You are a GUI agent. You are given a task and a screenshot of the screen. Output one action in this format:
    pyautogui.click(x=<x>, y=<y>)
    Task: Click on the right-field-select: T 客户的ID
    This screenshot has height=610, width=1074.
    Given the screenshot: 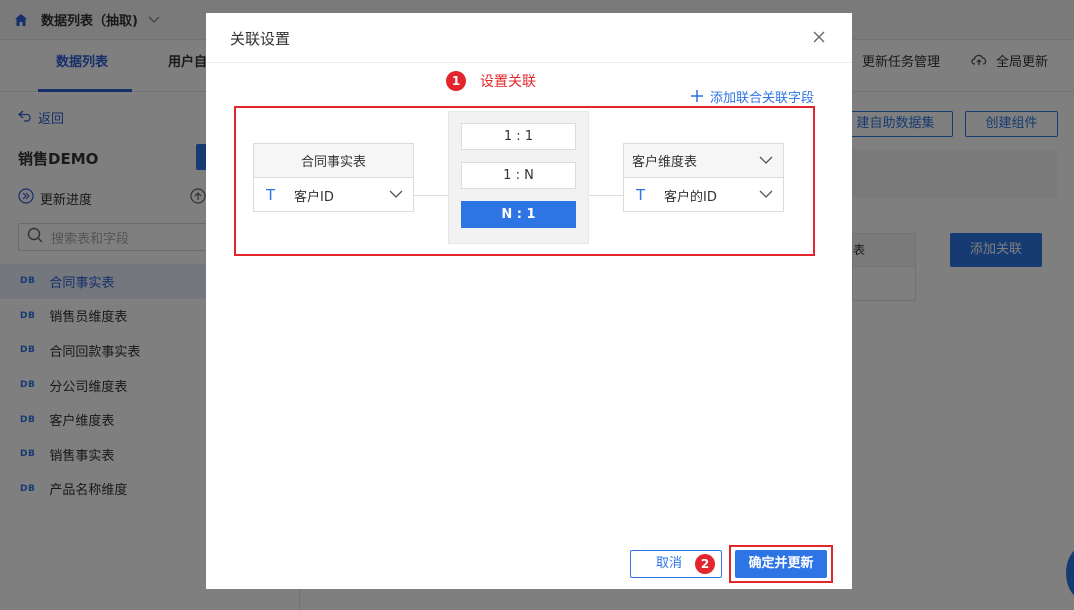 What is the action you would take?
    pyautogui.click(x=703, y=195)
    